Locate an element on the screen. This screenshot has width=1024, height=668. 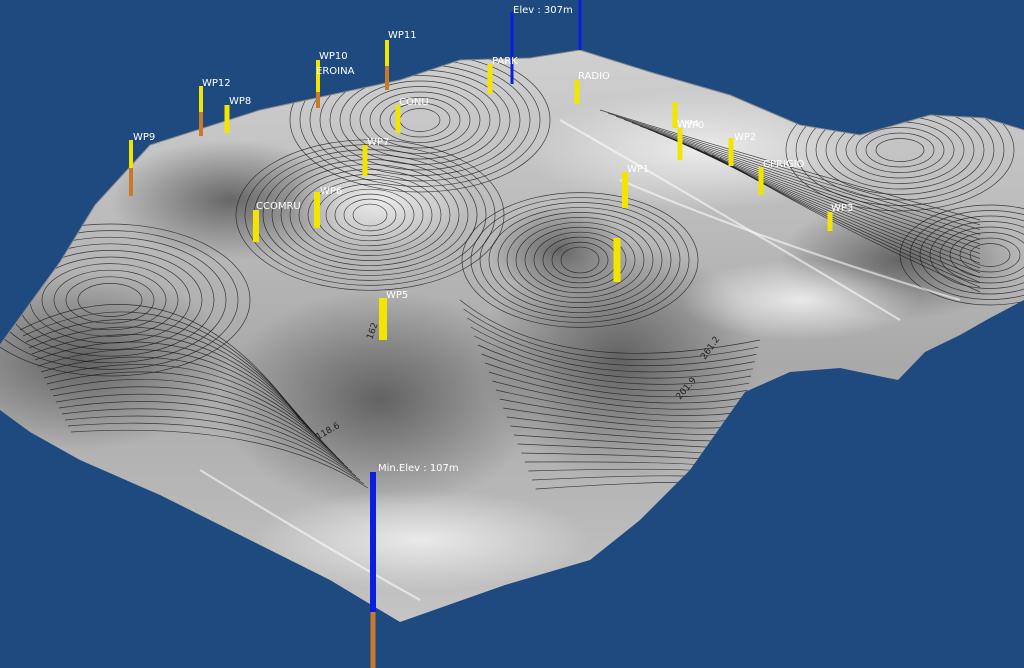
waypoint-label: WP1 is located at coordinates (638, 169).